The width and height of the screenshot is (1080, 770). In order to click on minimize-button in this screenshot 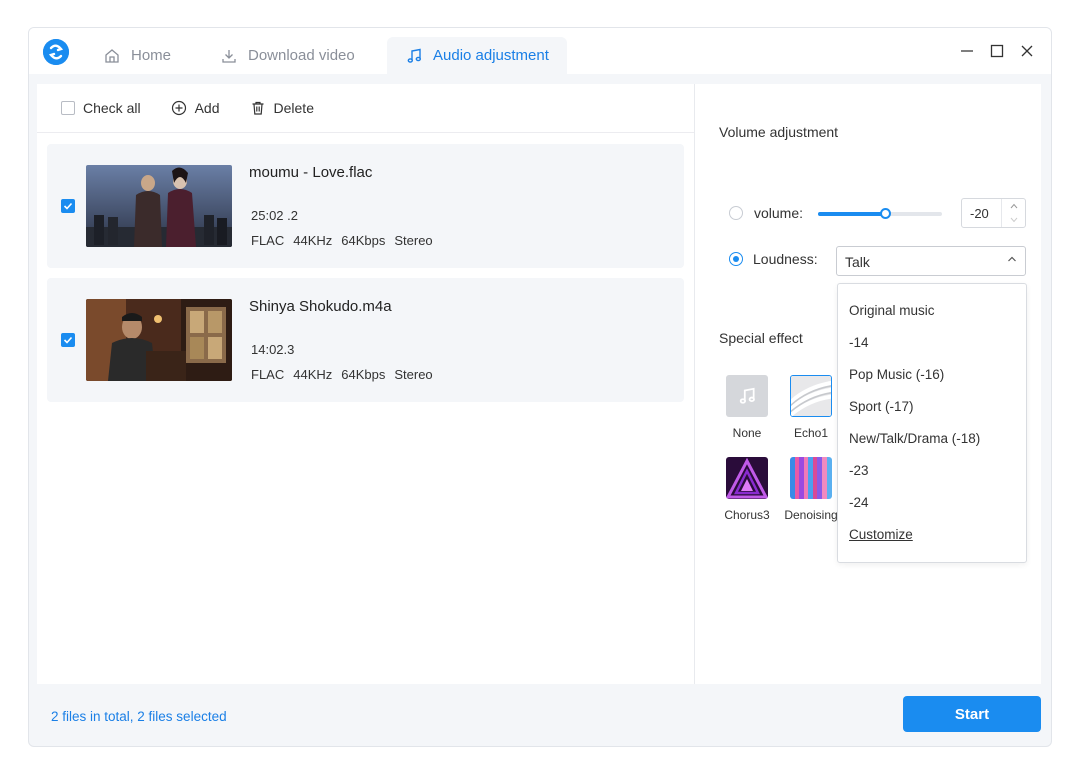, I will do `click(967, 51)`.